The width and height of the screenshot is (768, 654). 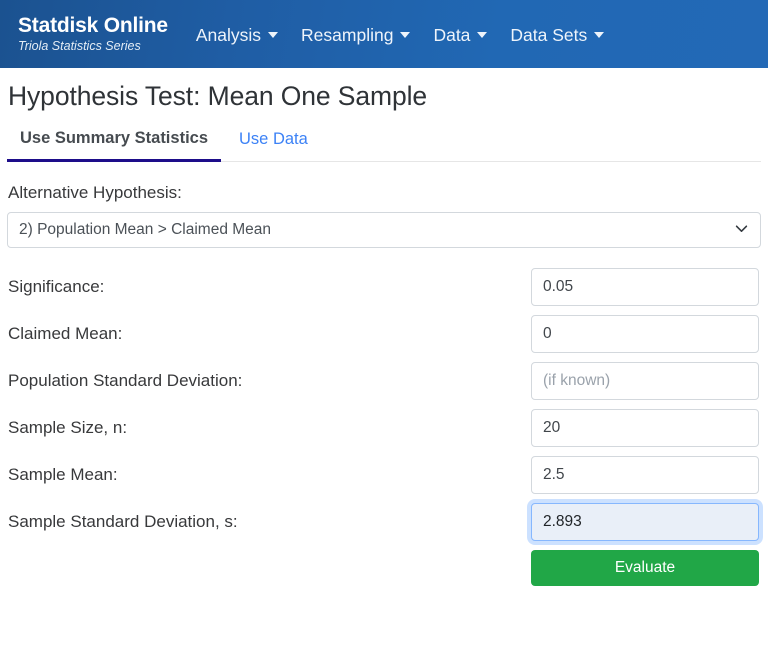 I want to click on population-standard-deviation-input-cell, so click(x=646, y=380).